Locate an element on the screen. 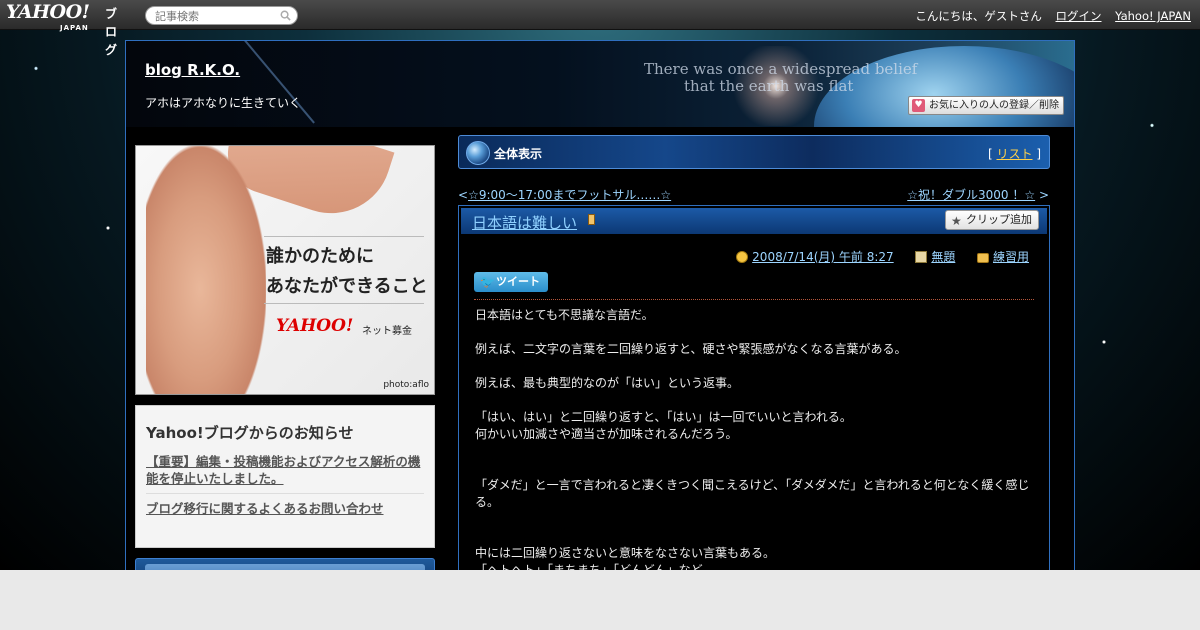 Image resolution: width=1200 pixels, height=630 pixels. mobile-post-icon is located at coordinates (591, 219).